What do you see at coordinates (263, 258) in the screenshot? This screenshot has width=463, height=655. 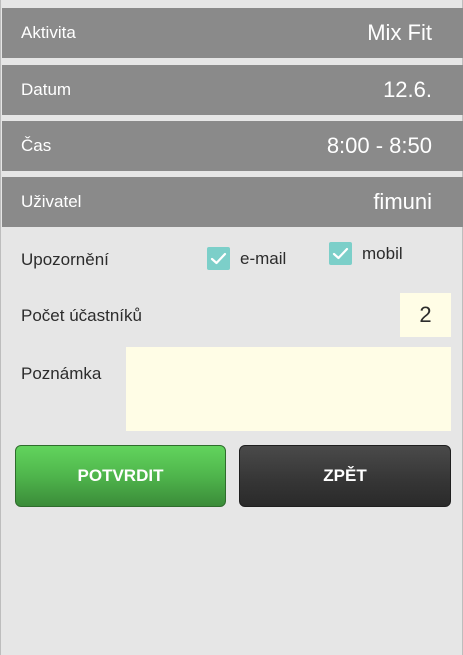 I see `email-label: e-mail` at bounding box center [263, 258].